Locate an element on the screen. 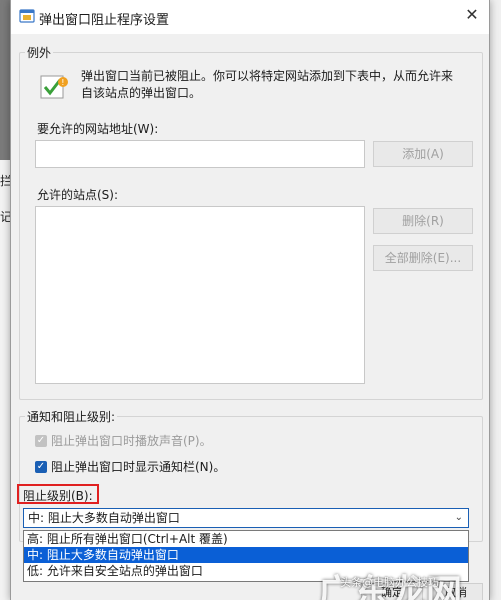 Image resolution: width=501 pixels, height=600 pixels. background-left-panel is located at coordinates (5, 380).